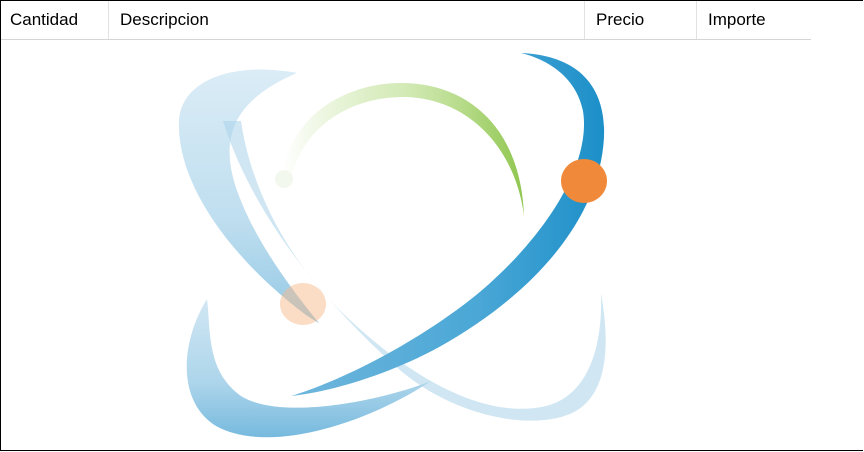 The height and width of the screenshot is (452, 864). I want to click on header-empty-area, so click(837, 20).